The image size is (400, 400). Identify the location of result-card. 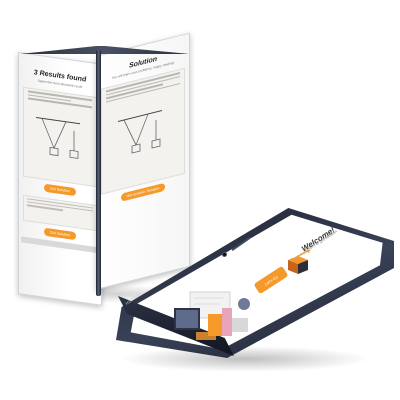
(60, 137).